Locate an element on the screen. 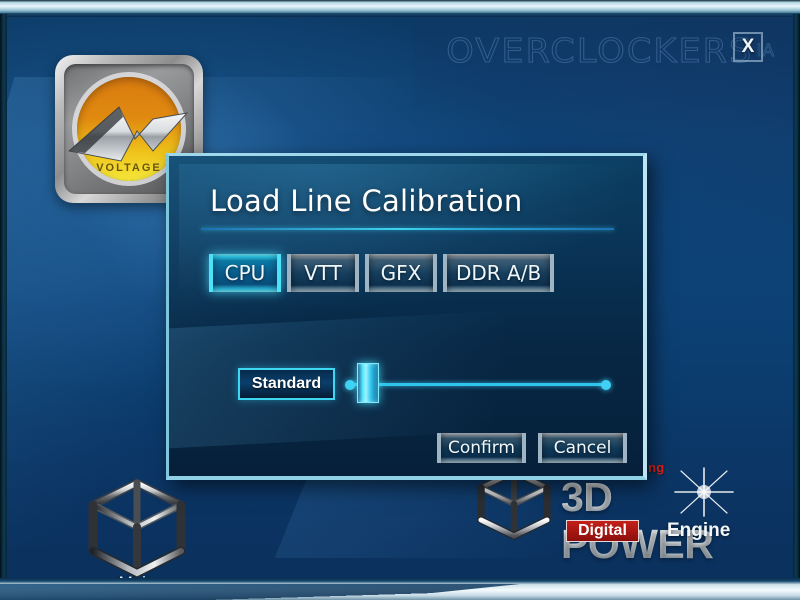  cancel-button: Cancel is located at coordinates (582, 448).